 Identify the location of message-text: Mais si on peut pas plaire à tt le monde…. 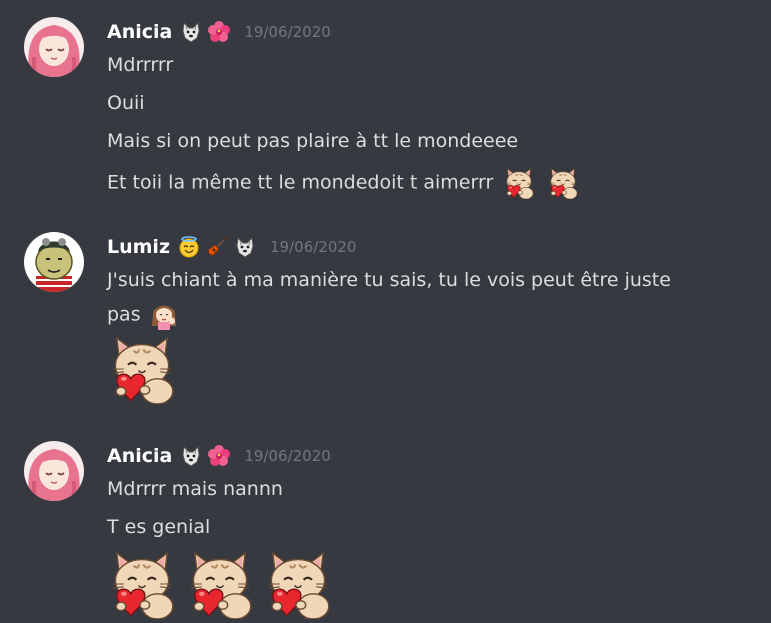
(313, 141).